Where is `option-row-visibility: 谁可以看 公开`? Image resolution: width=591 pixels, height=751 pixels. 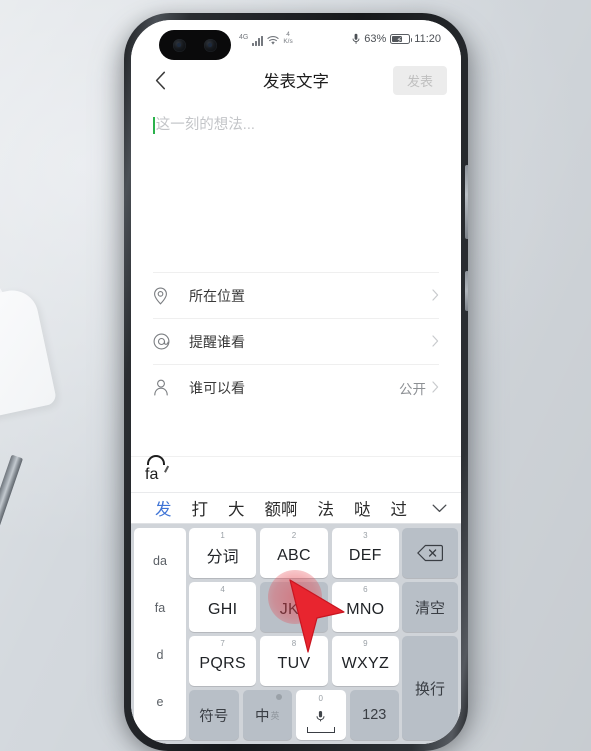 option-row-visibility: 谁可以看 公开 is located at coordinates (296, 387).